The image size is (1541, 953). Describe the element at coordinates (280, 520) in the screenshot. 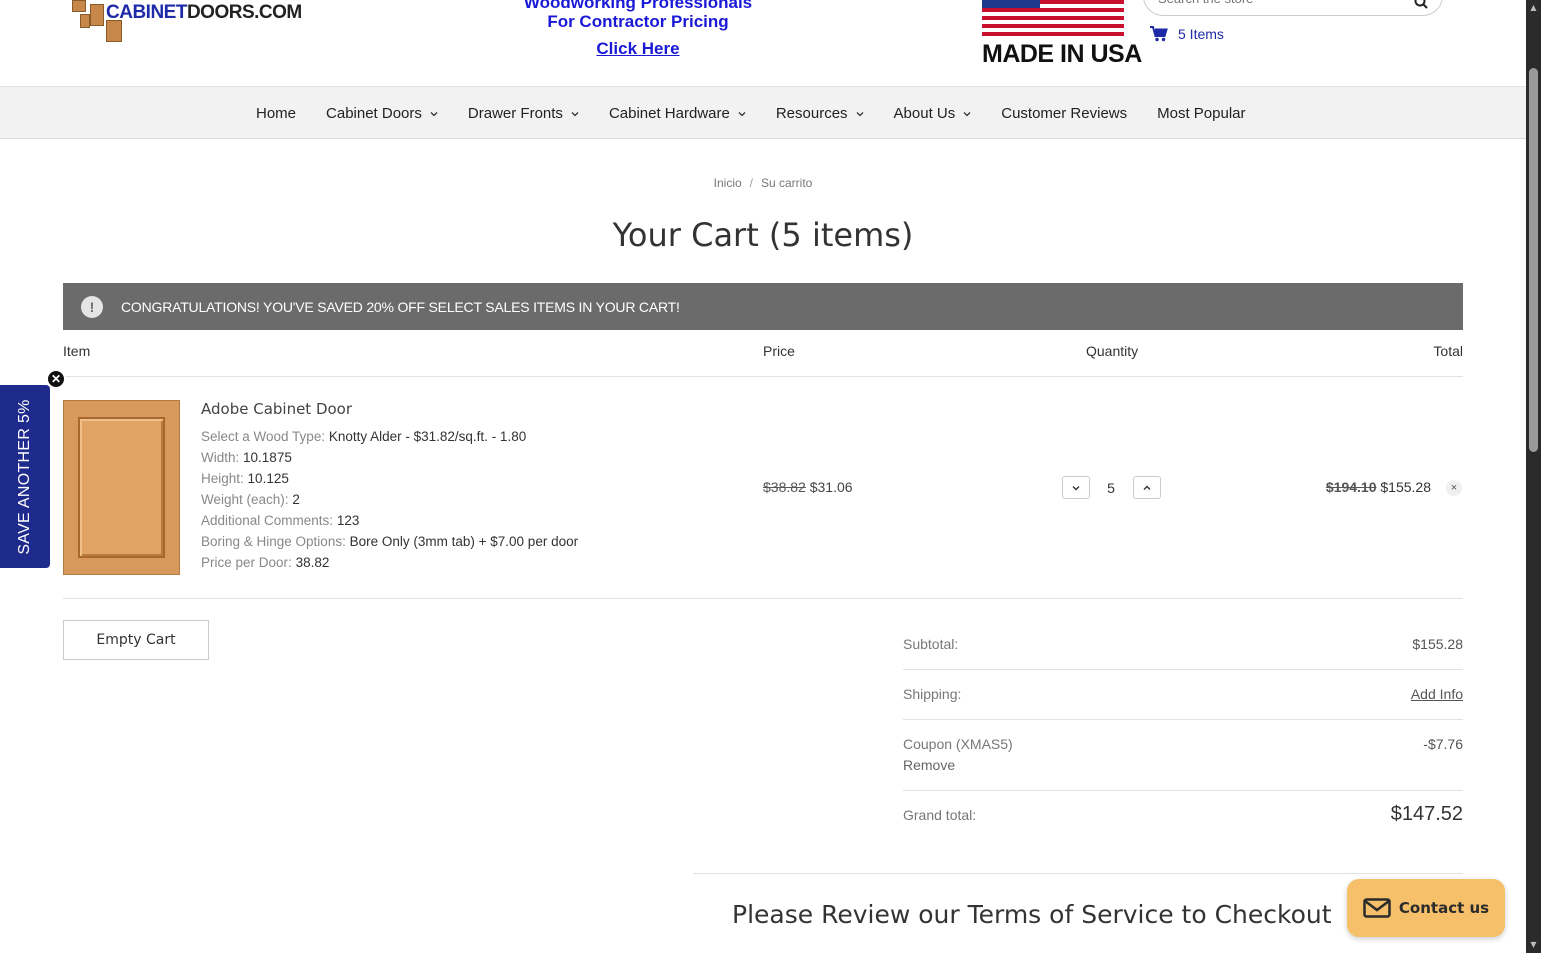

I see `option-comments: Additional Comments: 123` at that location.